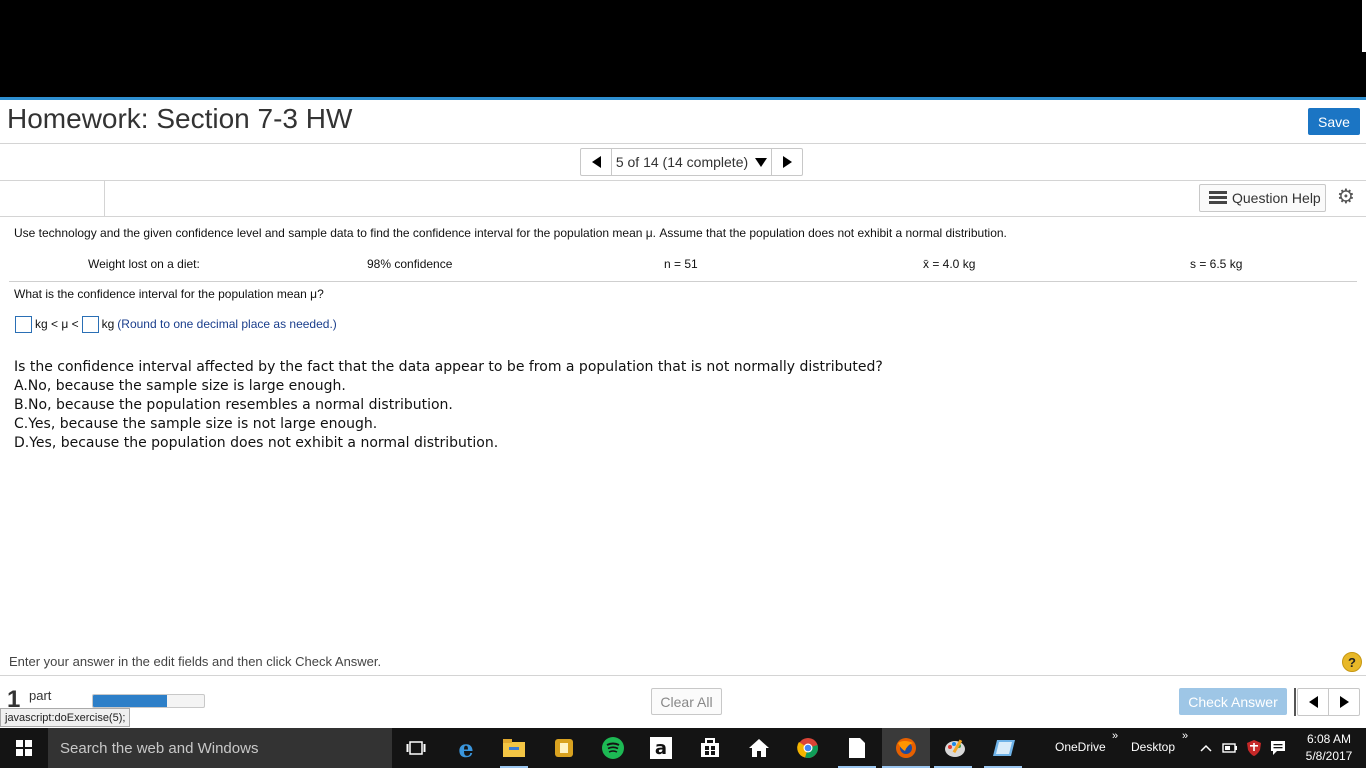 Image resolution: width=1366 pixels, height=768 pixels. Describe the element at coordinates (144, 264) in the screenshot. I see `data-label: Weight lost on a diet:` at that location.